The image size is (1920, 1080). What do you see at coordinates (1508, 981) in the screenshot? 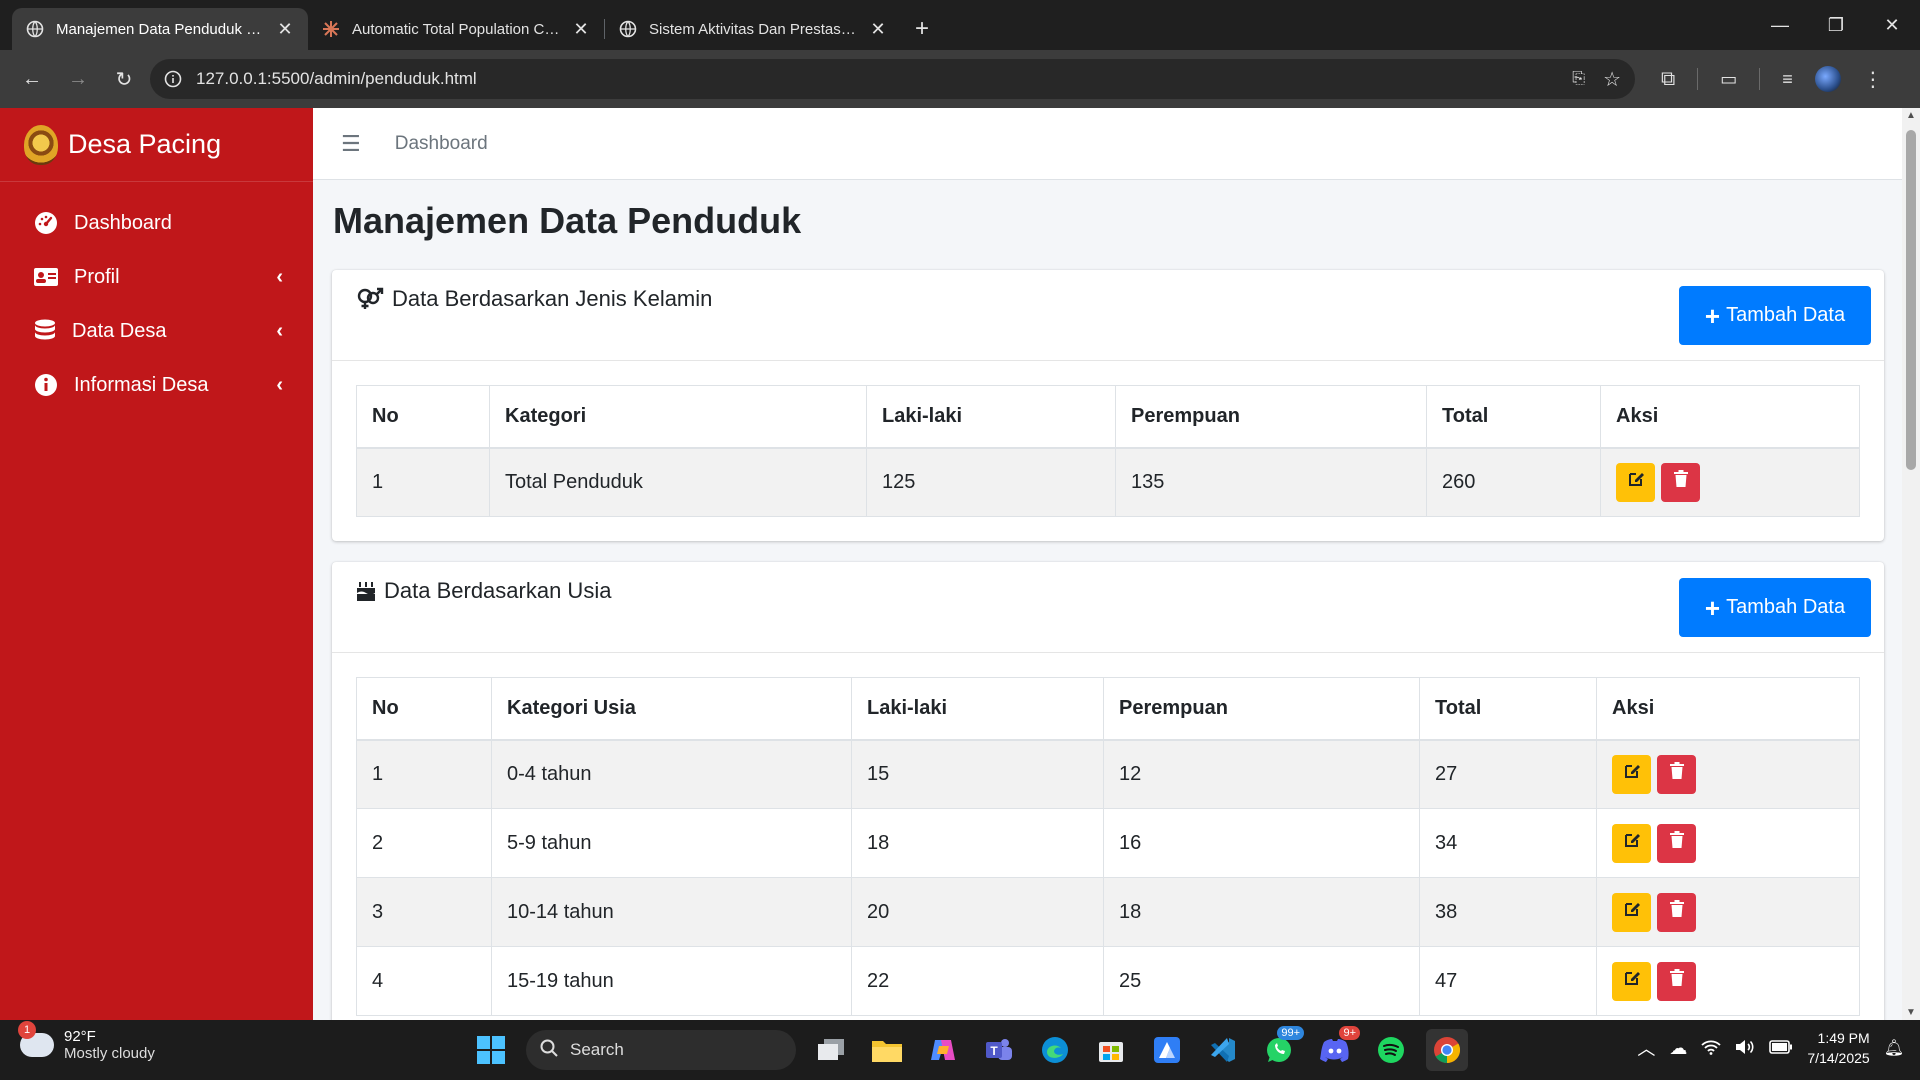
I see `table-cell: 47` at bounding box center [1508, 981].